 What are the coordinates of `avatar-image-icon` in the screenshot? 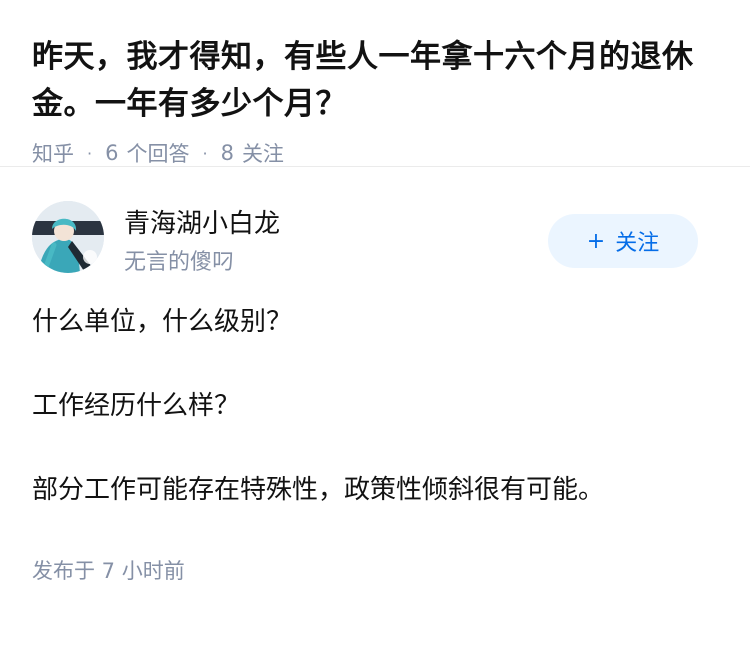 It's located at (68, 237).